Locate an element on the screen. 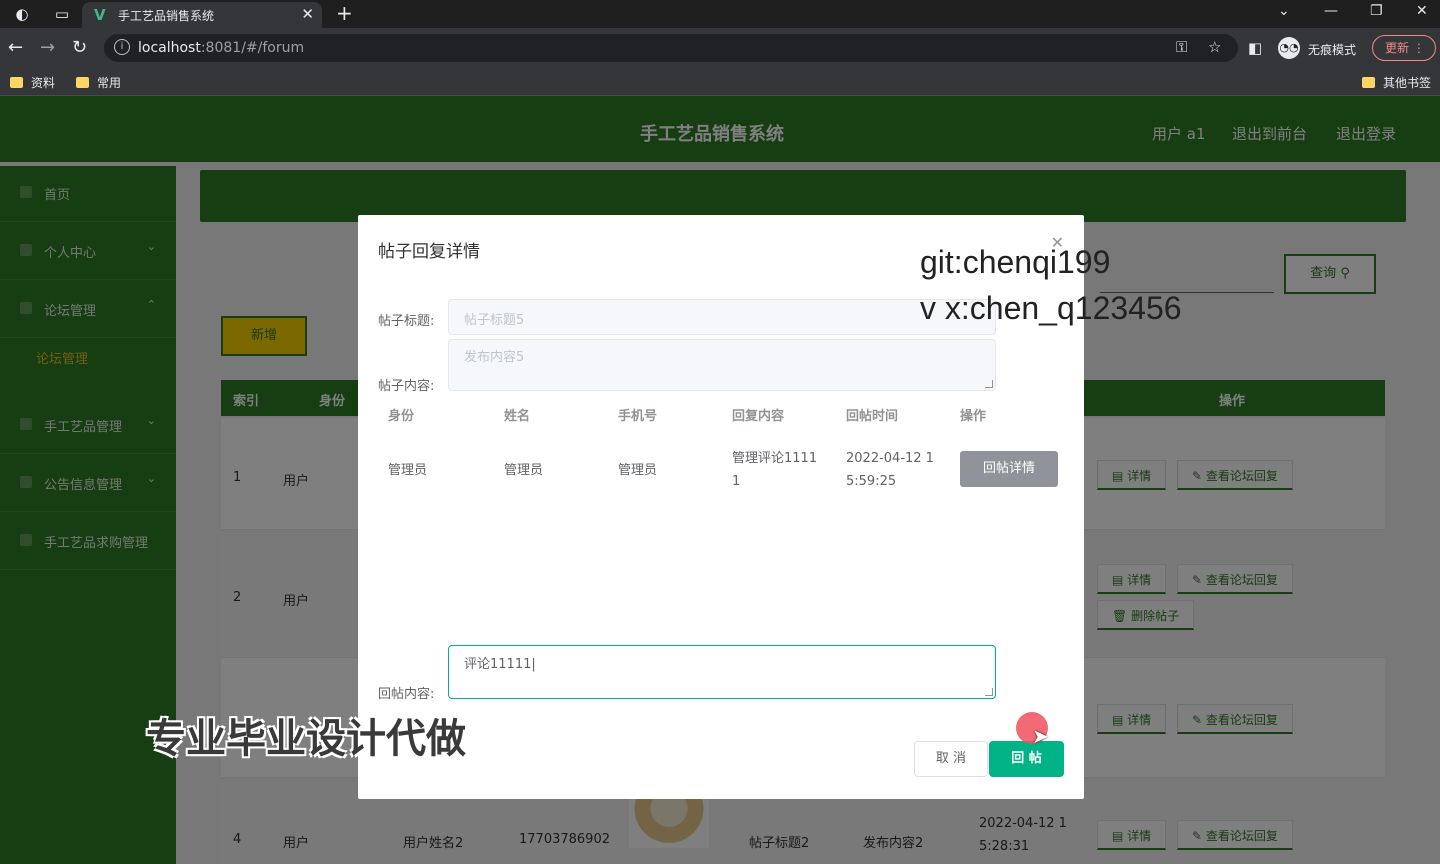 This screenshot has height=864, width=1440. sidepanel-icon: ◧ is located at coordinates (1255, 48).